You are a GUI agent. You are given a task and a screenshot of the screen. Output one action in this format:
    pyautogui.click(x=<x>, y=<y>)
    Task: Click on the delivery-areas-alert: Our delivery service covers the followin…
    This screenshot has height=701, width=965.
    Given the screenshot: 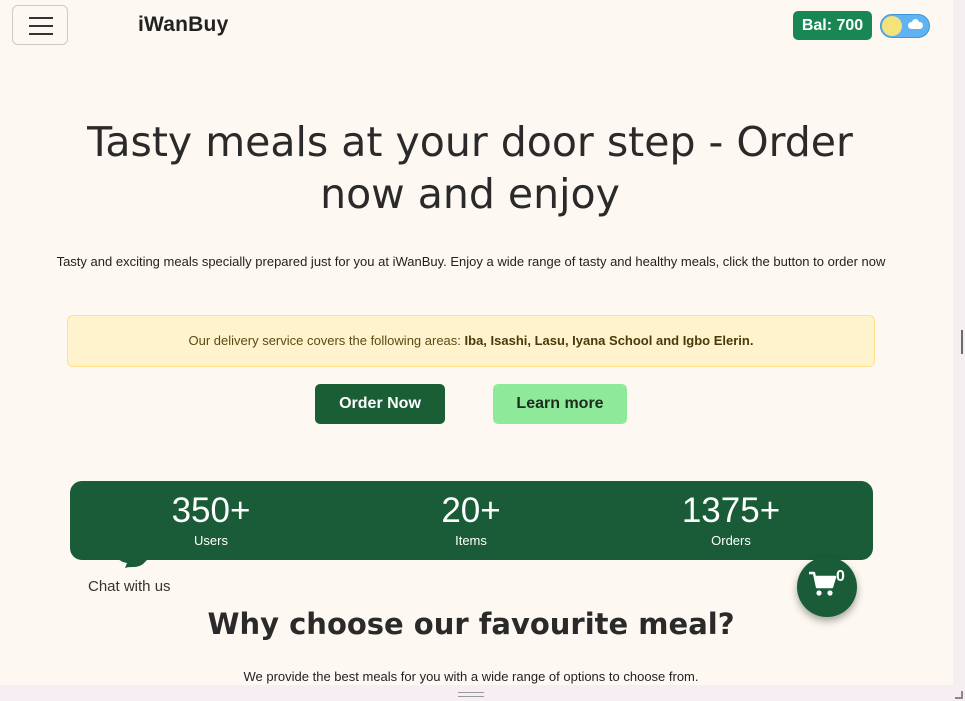 What is the action you would take?
    pyautogui.click(x=471, y=341)
    